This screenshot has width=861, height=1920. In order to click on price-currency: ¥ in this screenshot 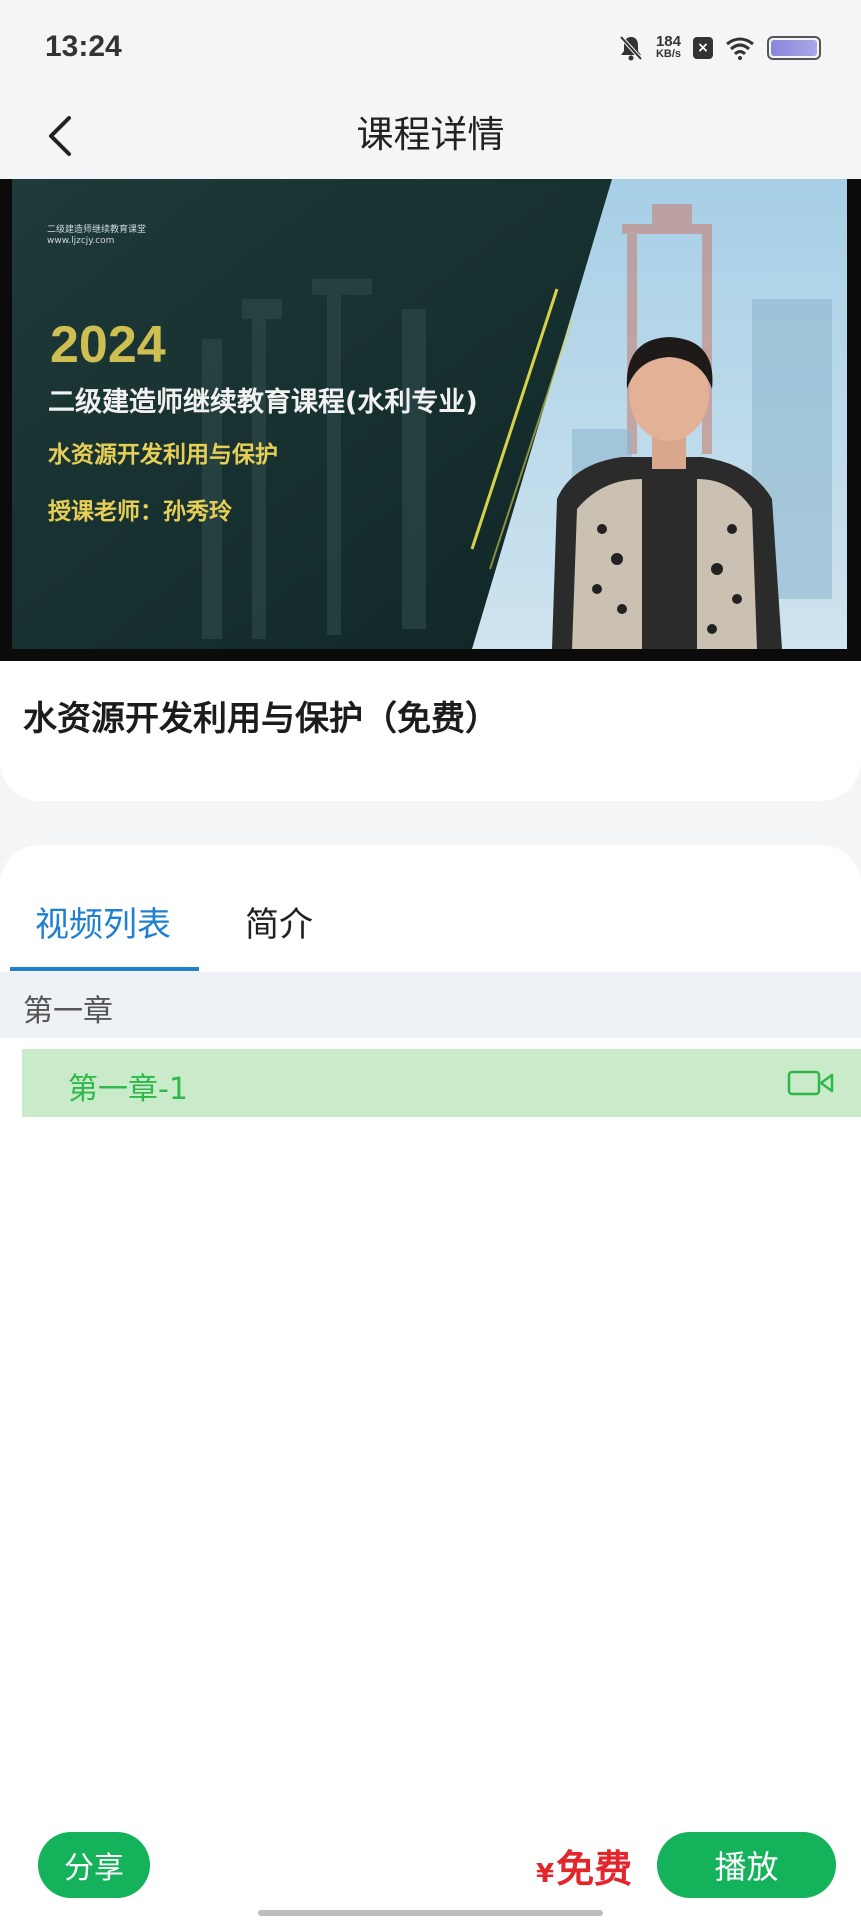, I will do `click(545, 1874)`.